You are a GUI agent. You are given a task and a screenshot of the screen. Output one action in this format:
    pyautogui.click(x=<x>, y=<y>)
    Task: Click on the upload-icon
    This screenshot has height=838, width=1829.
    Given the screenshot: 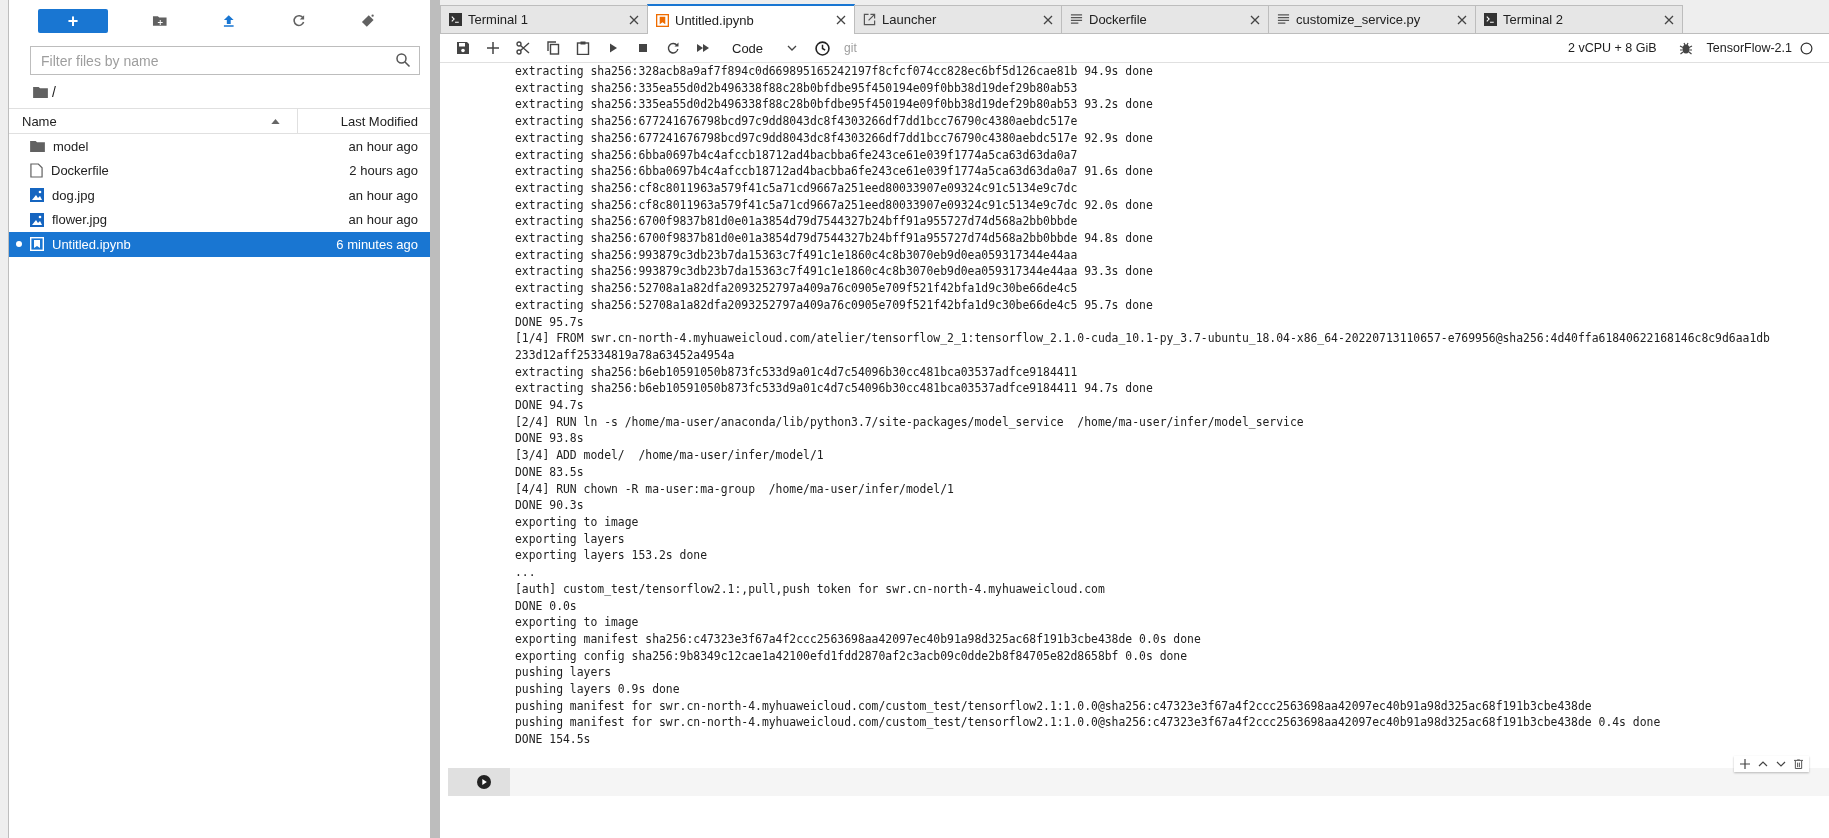 What is the action you would take?
    pyautogui.click(x=229, y=21)
    